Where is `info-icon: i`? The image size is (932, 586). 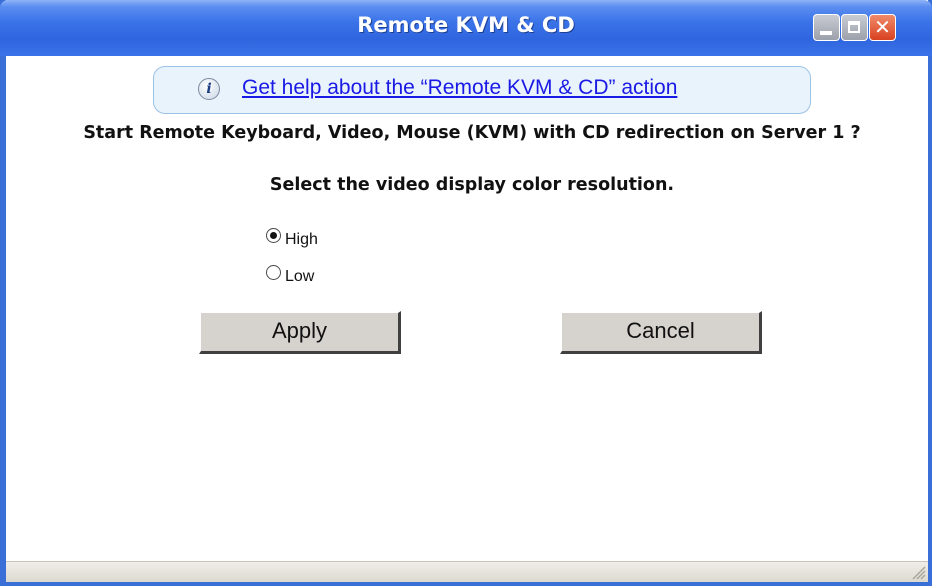 info-icon: i is located at coordinates (209, 89).